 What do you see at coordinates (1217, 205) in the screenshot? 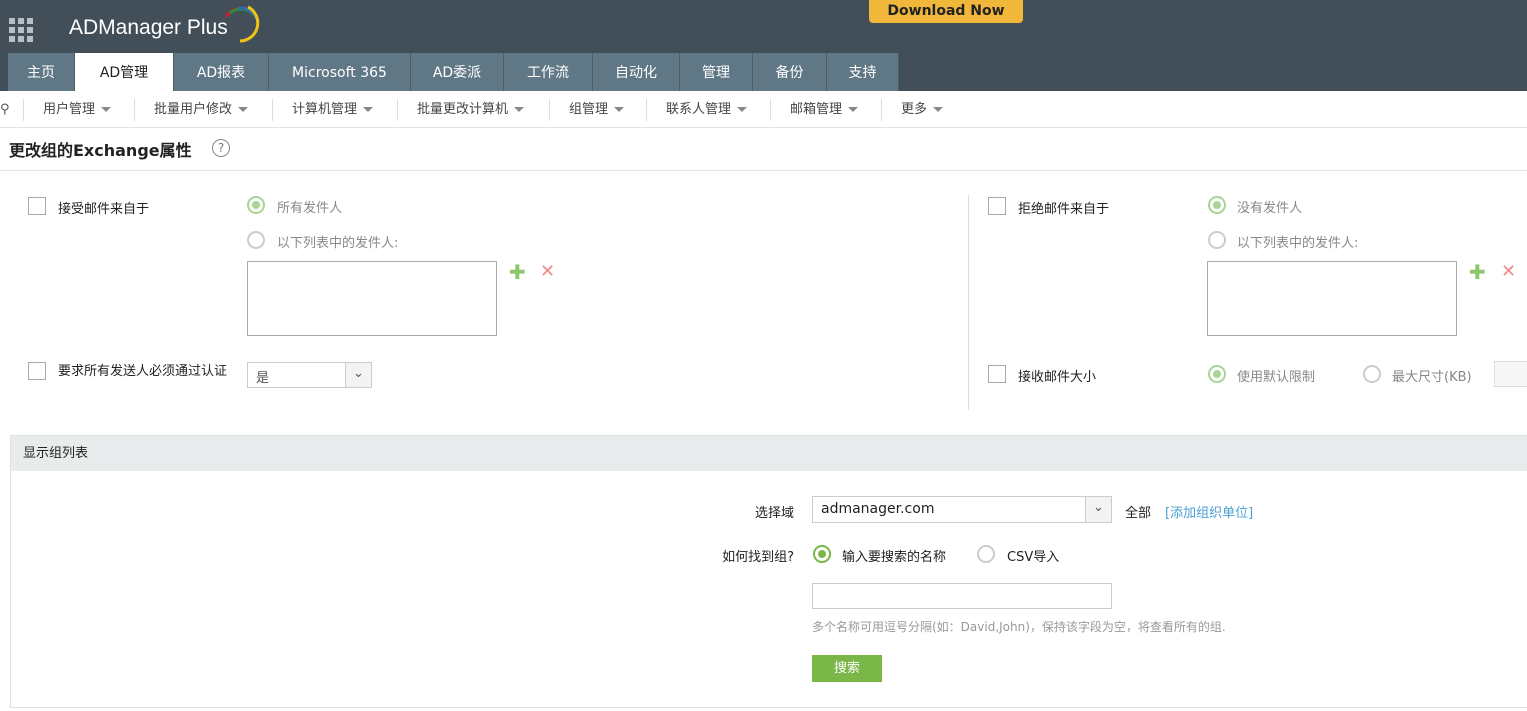
I see `no-senders-radio` at bounding box center [1217, 205].